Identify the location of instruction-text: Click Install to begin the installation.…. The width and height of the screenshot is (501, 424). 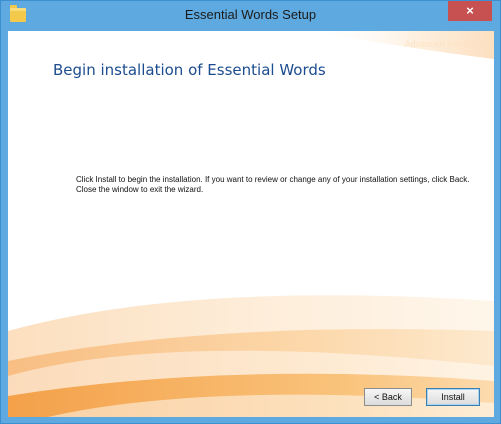
(273, 184).